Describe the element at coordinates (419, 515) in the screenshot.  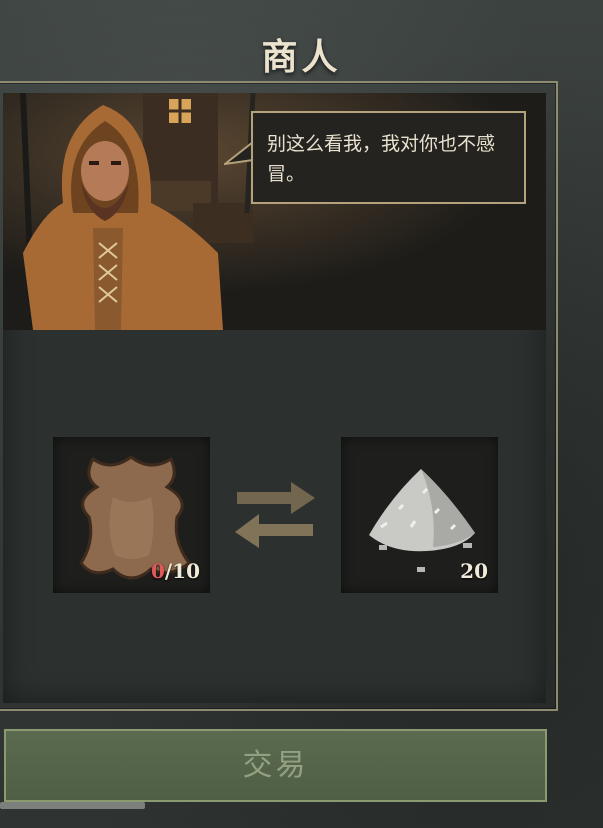
I see `receive-item-slot: 20` at that location.